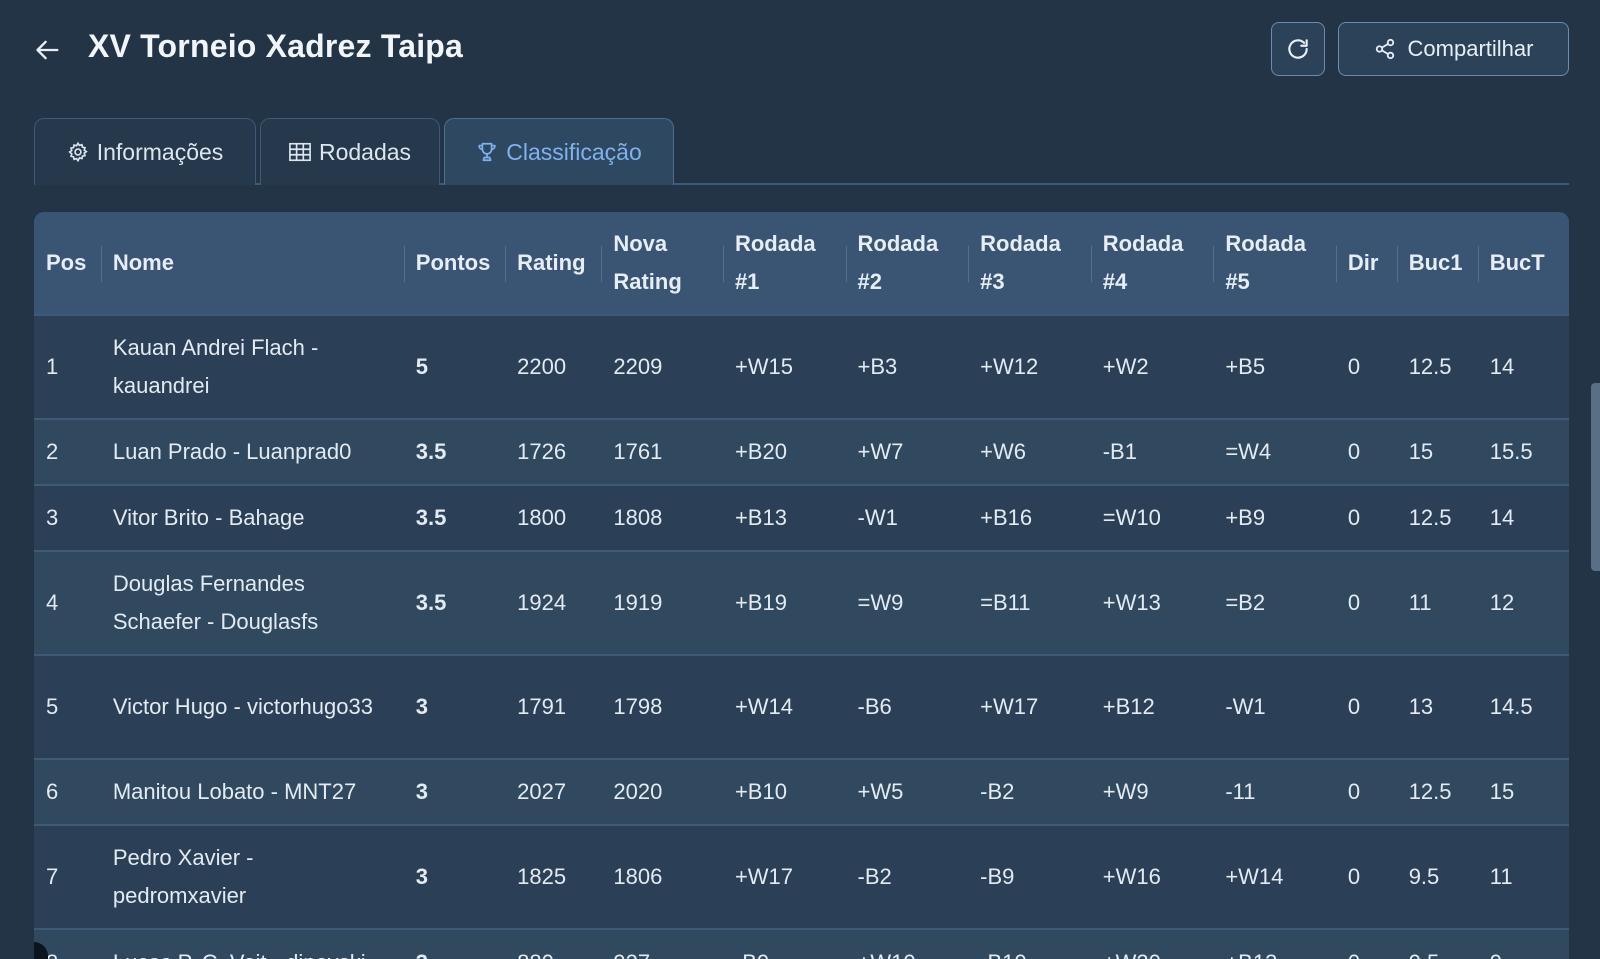 The width and height of the screenshot is (1600, 959). What do you see at coordinates (1131, 517) in the screenshot?
I see `round-4-cell: =W10` at bounding box center [1131, 517].